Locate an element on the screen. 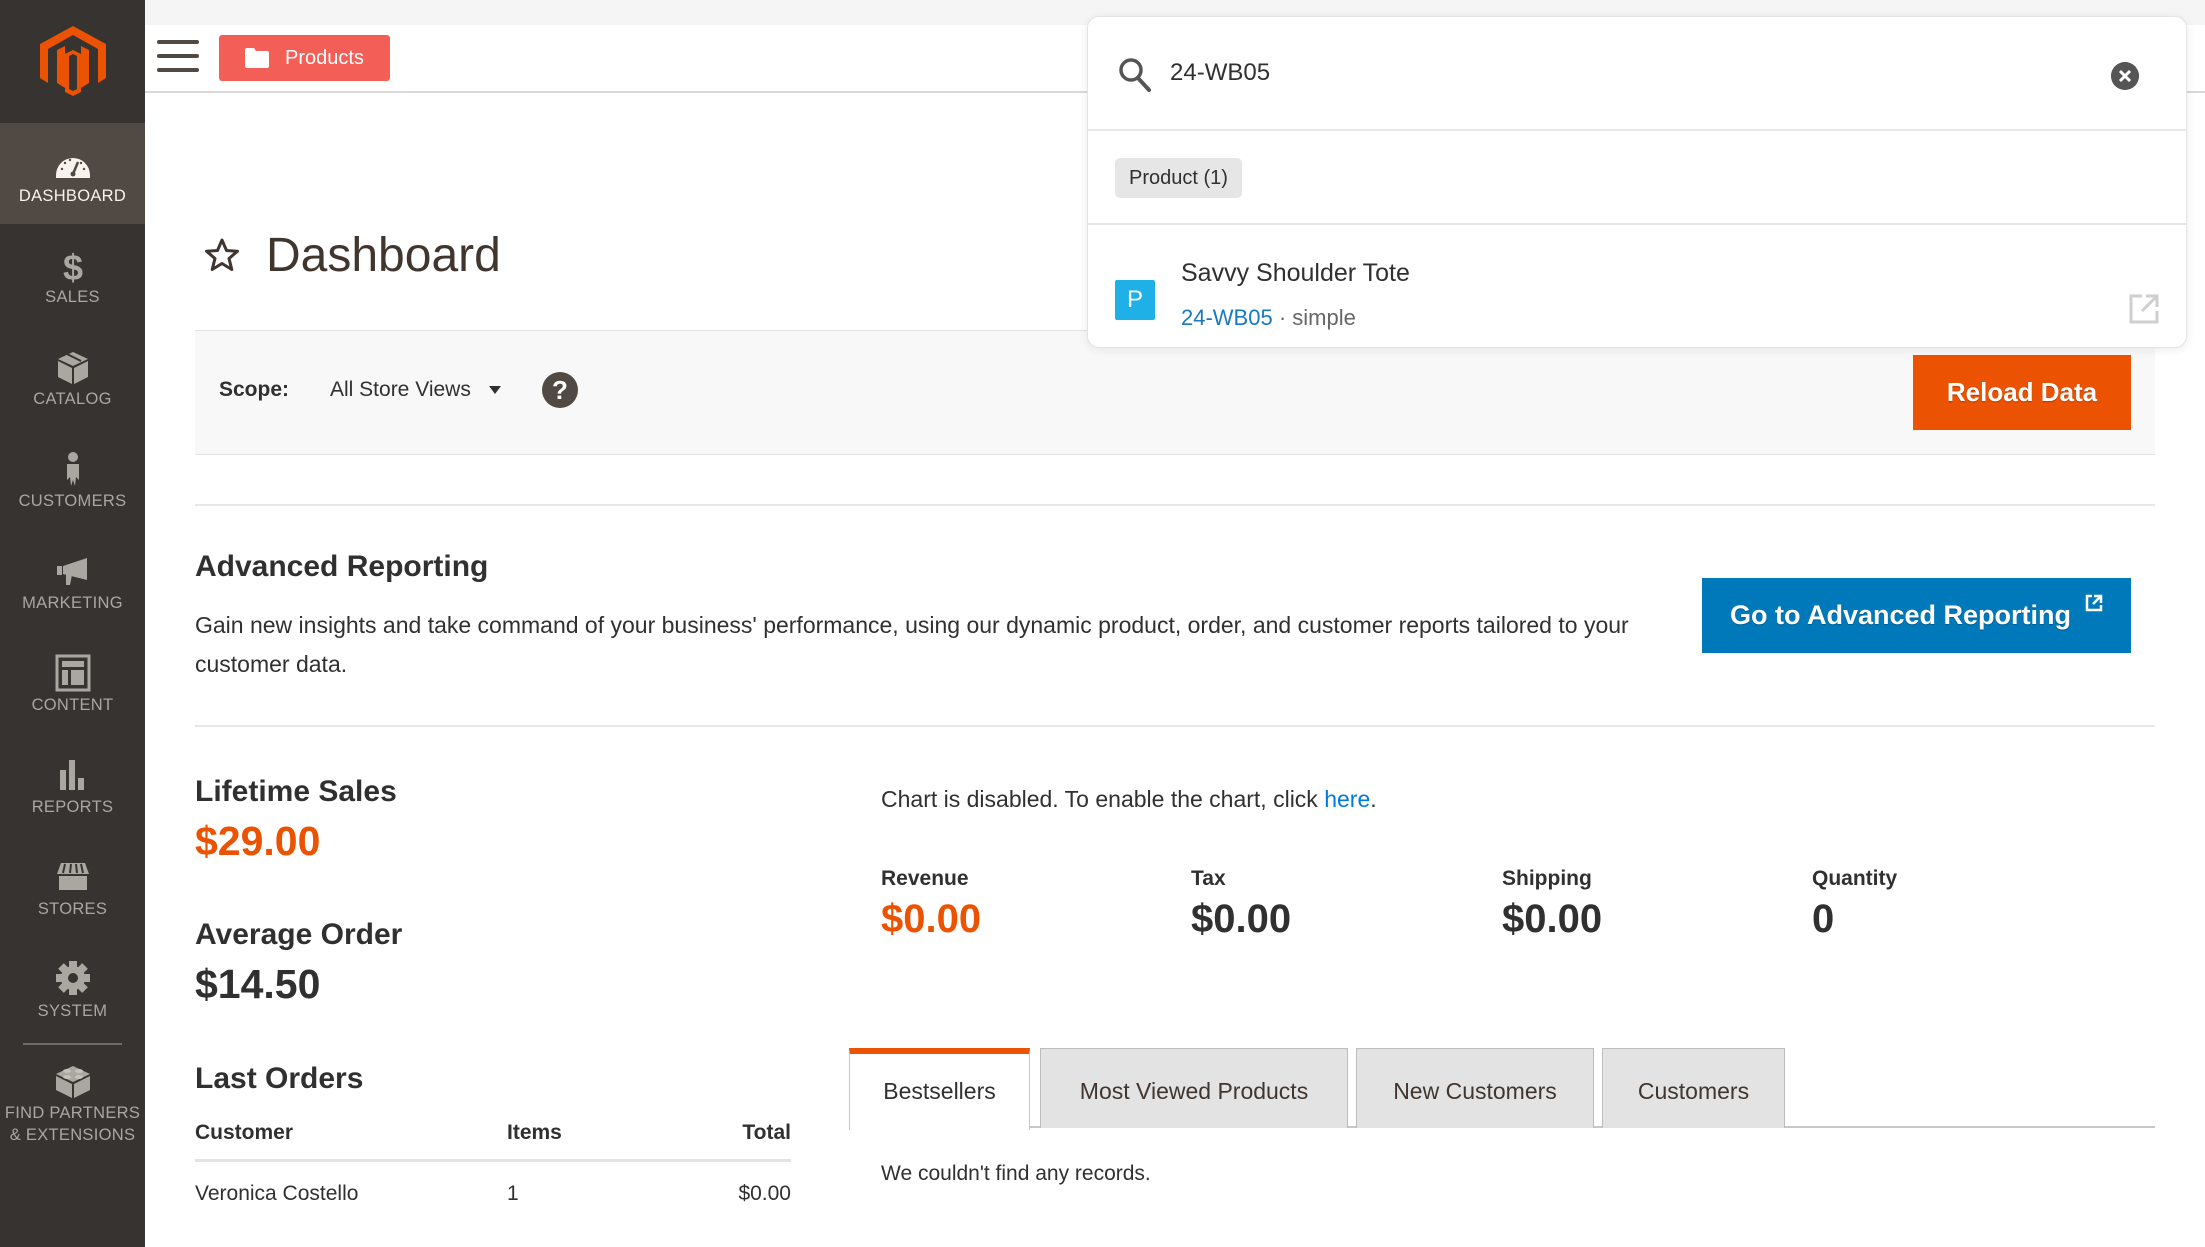 Image resolution: width=2205 pixels, height=1247 pixels. sidebar-item-label: CONTENT is located at coordinates (72, 705).